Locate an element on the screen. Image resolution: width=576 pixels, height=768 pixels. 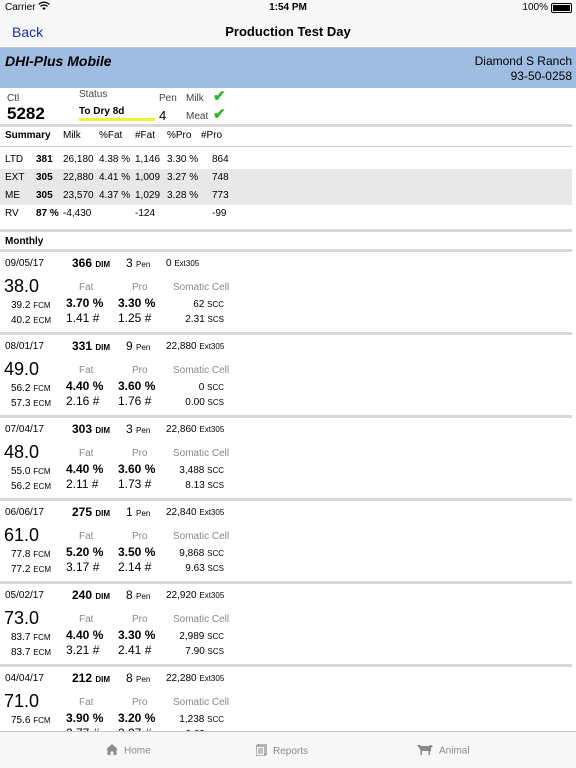
battery-icon is located at coordinates (561, 8).